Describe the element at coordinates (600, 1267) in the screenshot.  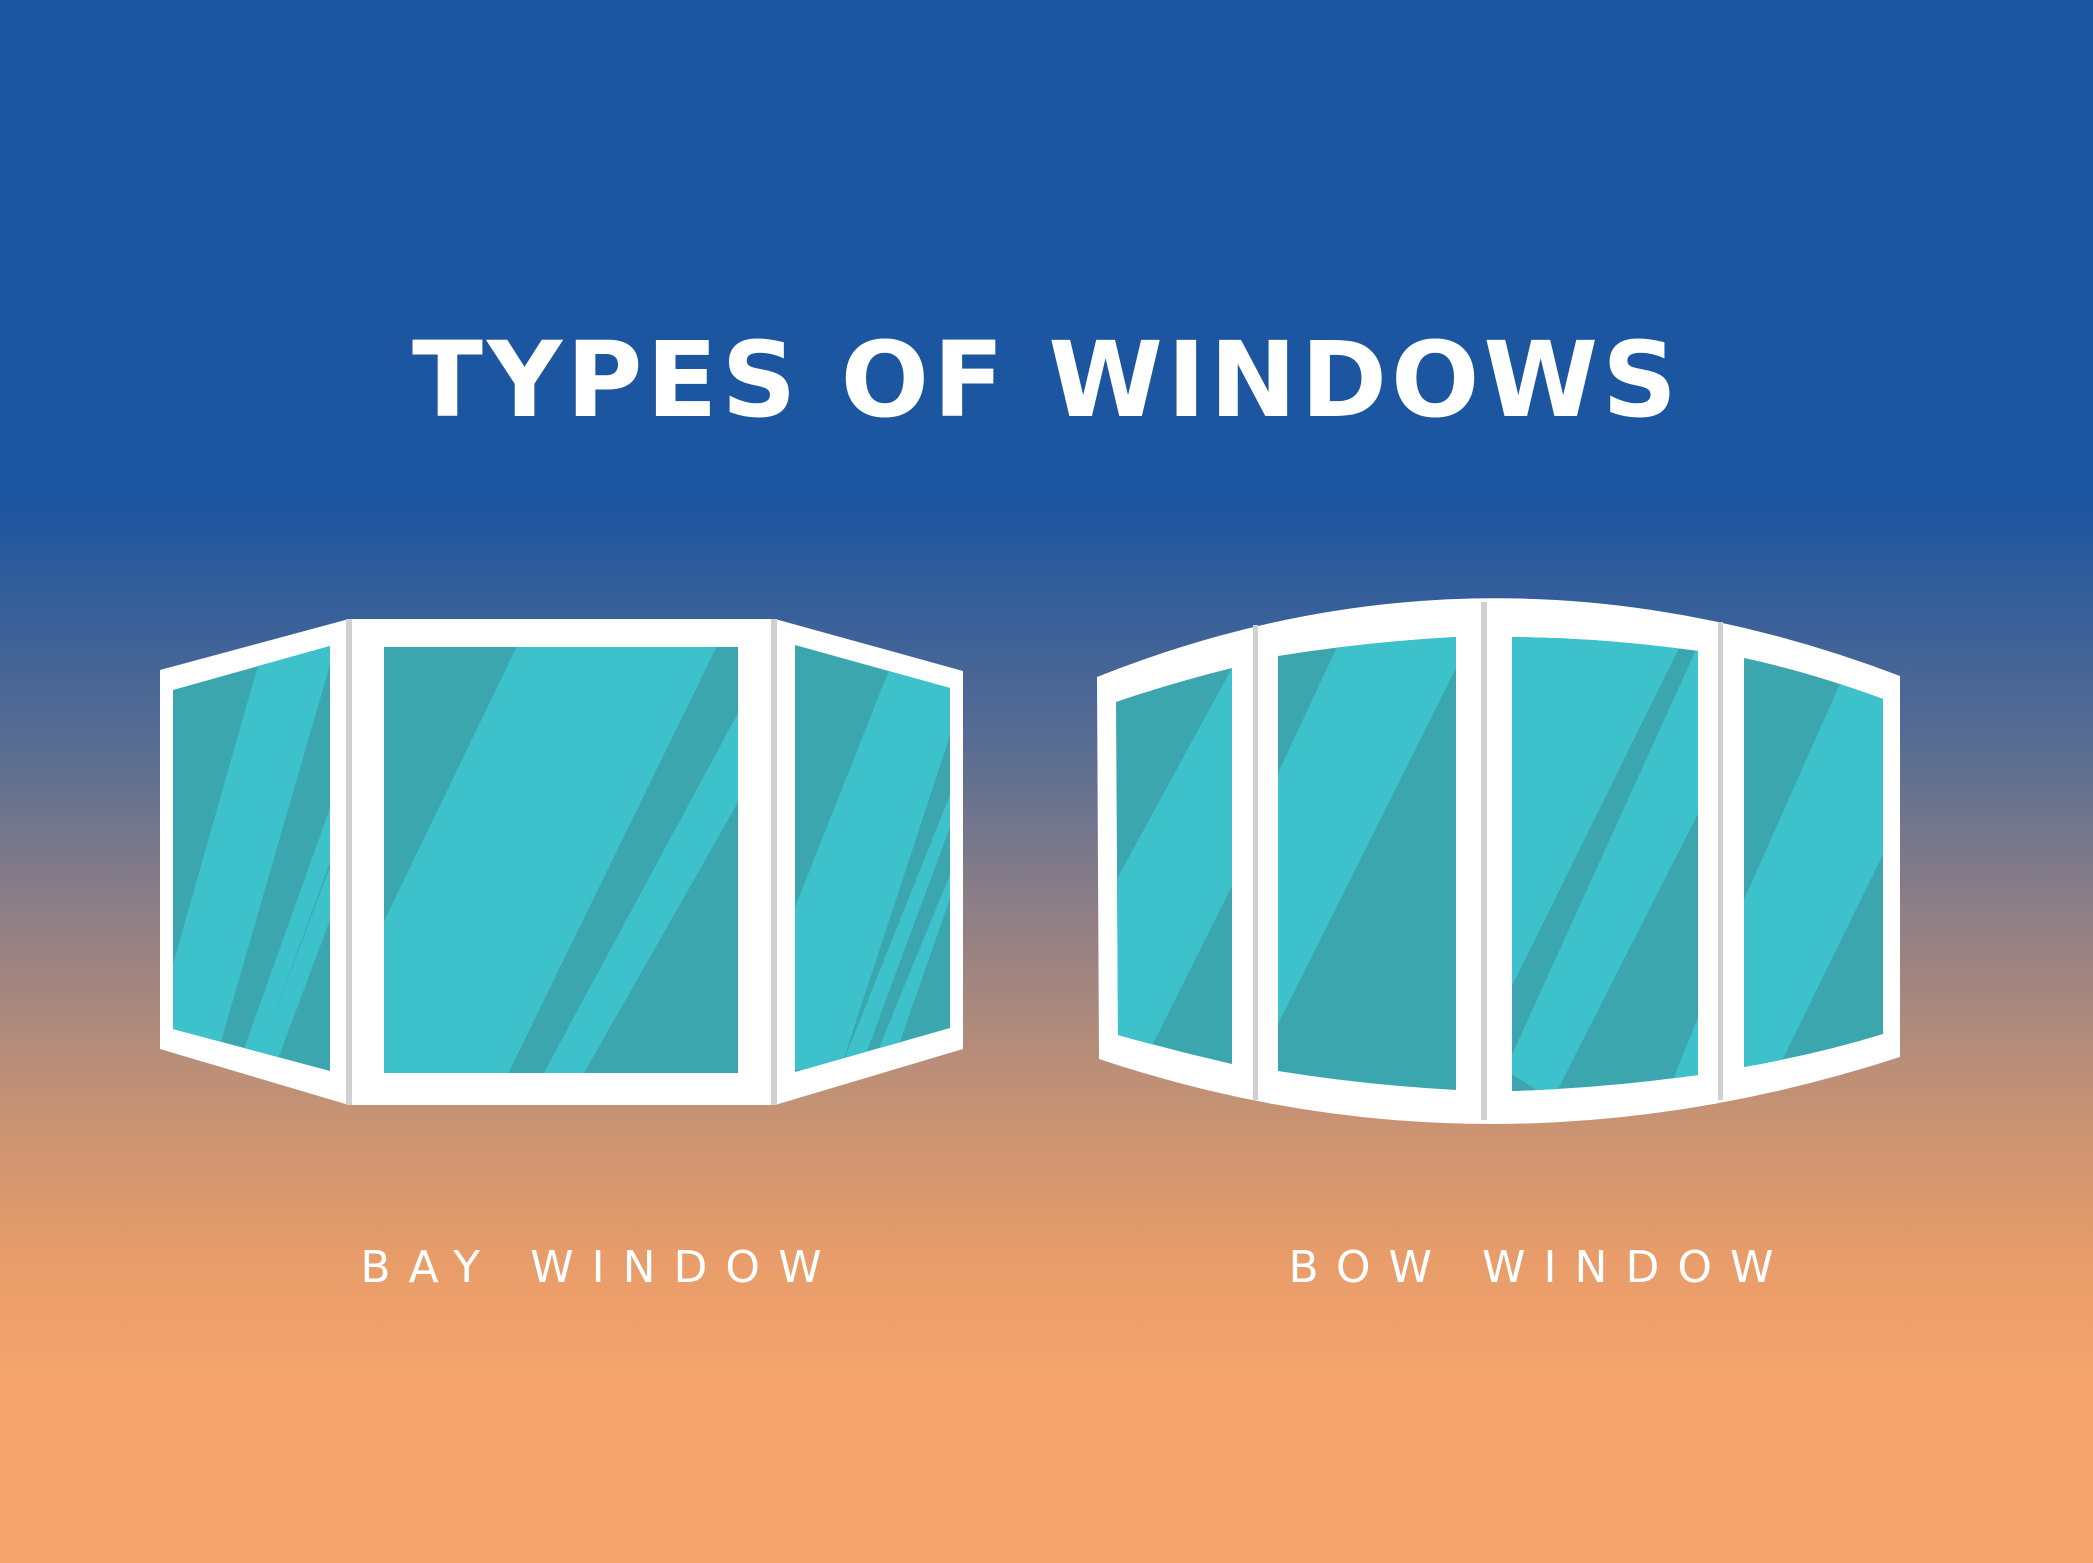
I see `bay-window-caption: BAY WINDOW` at that location.